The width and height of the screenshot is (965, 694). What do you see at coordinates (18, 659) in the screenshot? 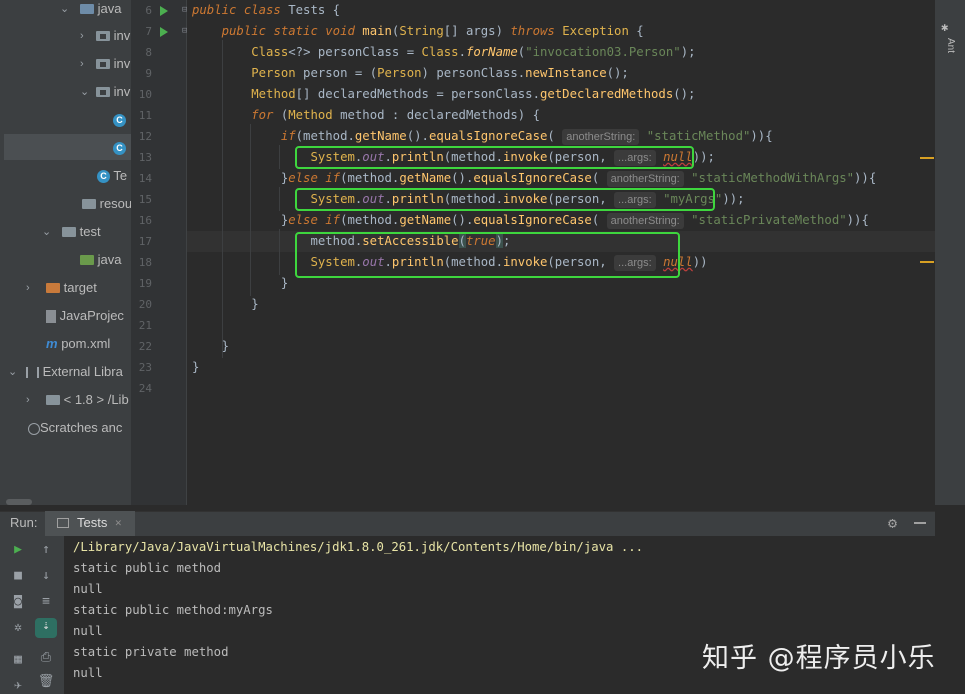
I see `layout-icon: ▦` at bounding box center [18, 659].